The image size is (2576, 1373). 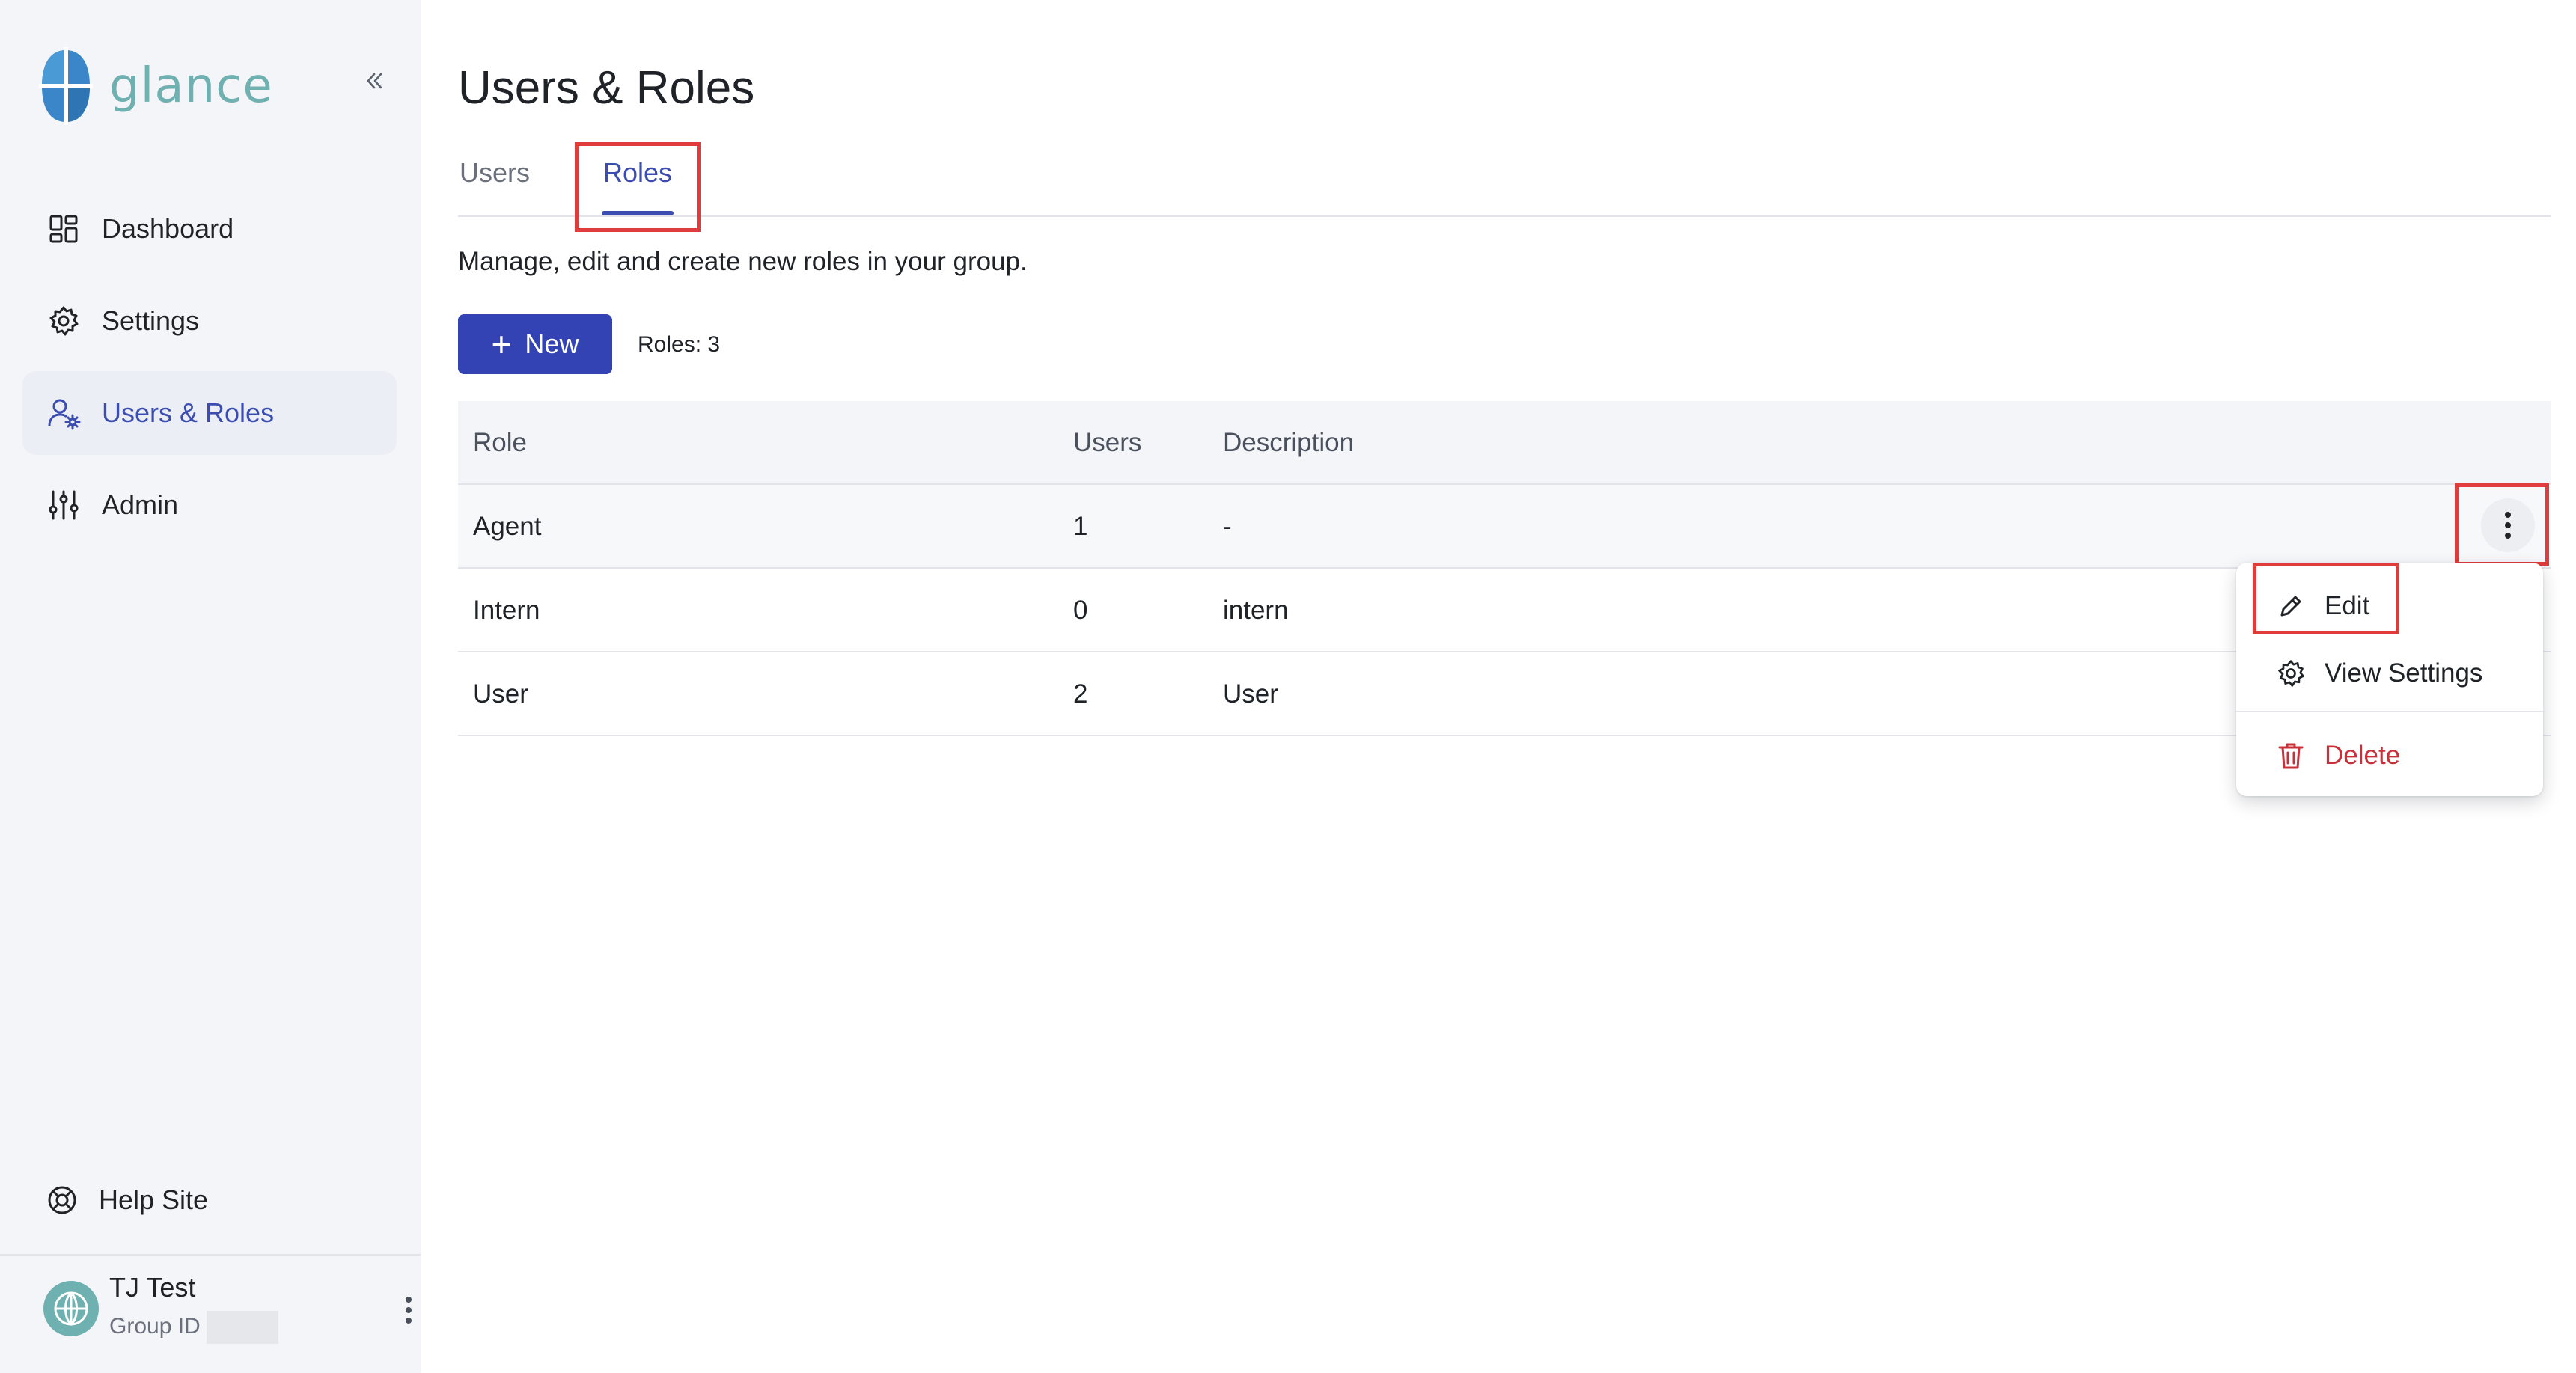 I want to click on role-user-count: 1, so click(x=1080, y=526).